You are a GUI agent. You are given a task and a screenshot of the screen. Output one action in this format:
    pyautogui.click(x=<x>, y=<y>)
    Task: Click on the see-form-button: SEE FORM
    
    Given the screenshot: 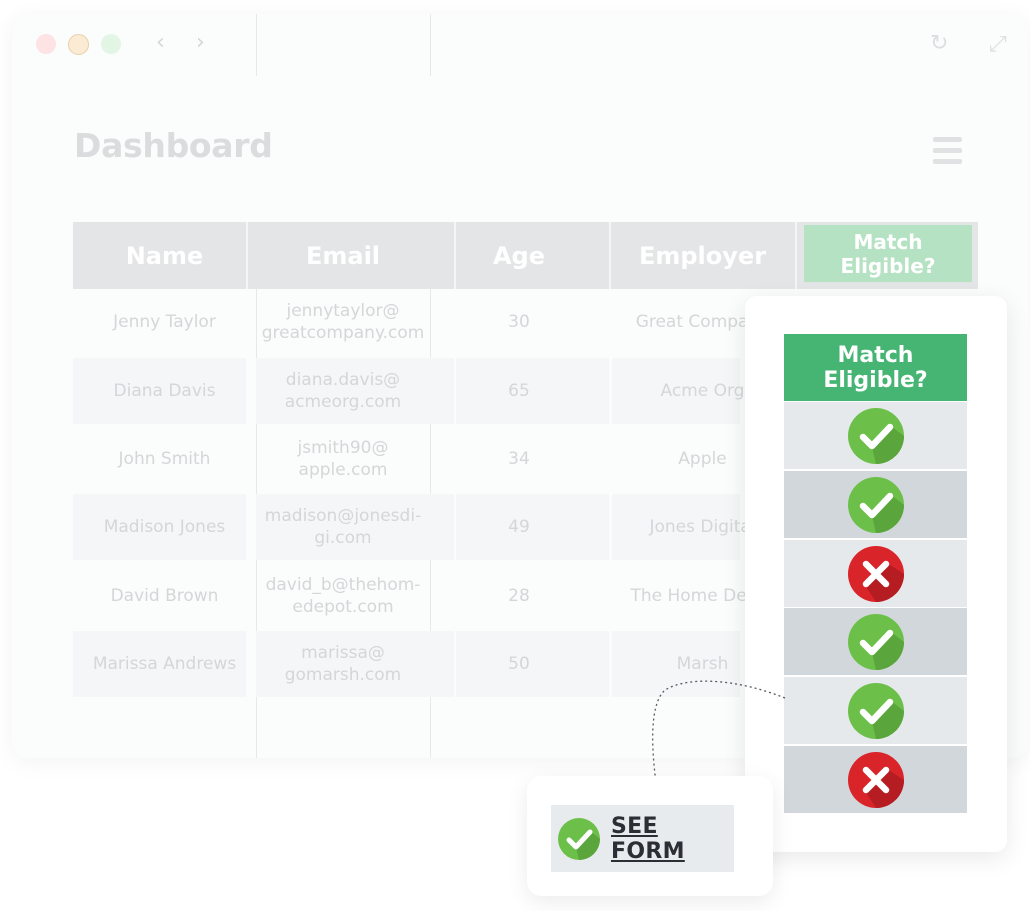 What is the action you would take?
    pyautogui.click(x=642, y=838)
    